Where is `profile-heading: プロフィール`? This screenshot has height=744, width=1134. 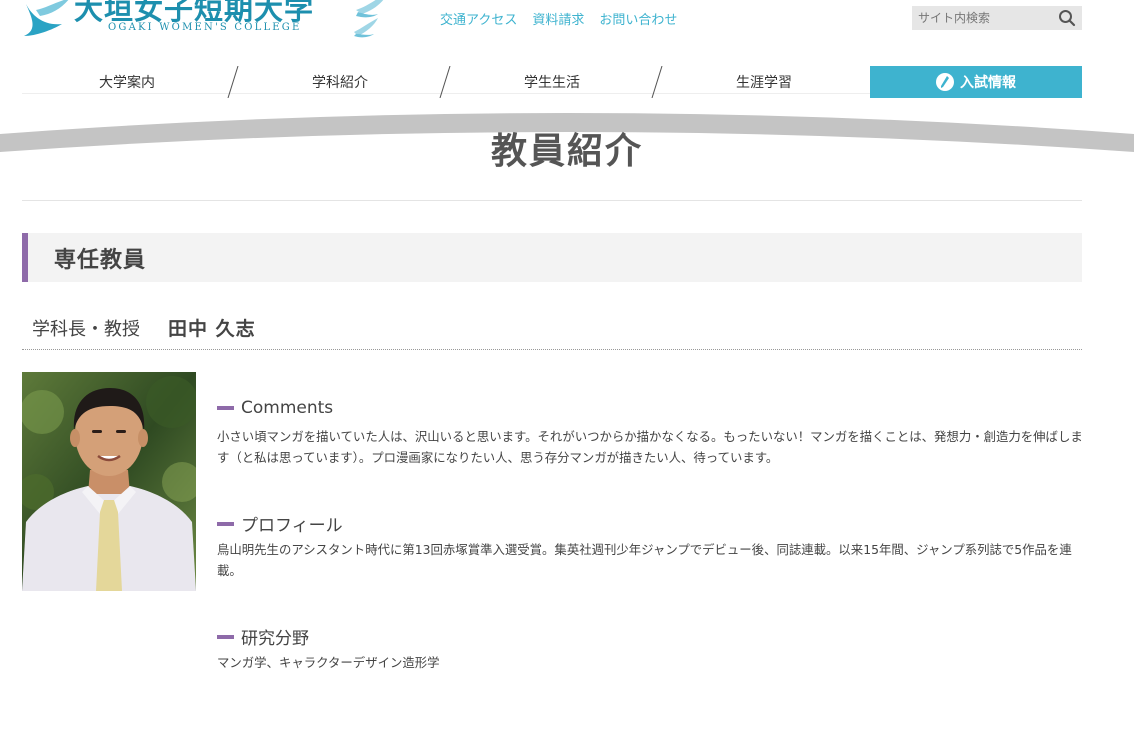 profile-heading: プロフィール is located at coordinates (280, 523).